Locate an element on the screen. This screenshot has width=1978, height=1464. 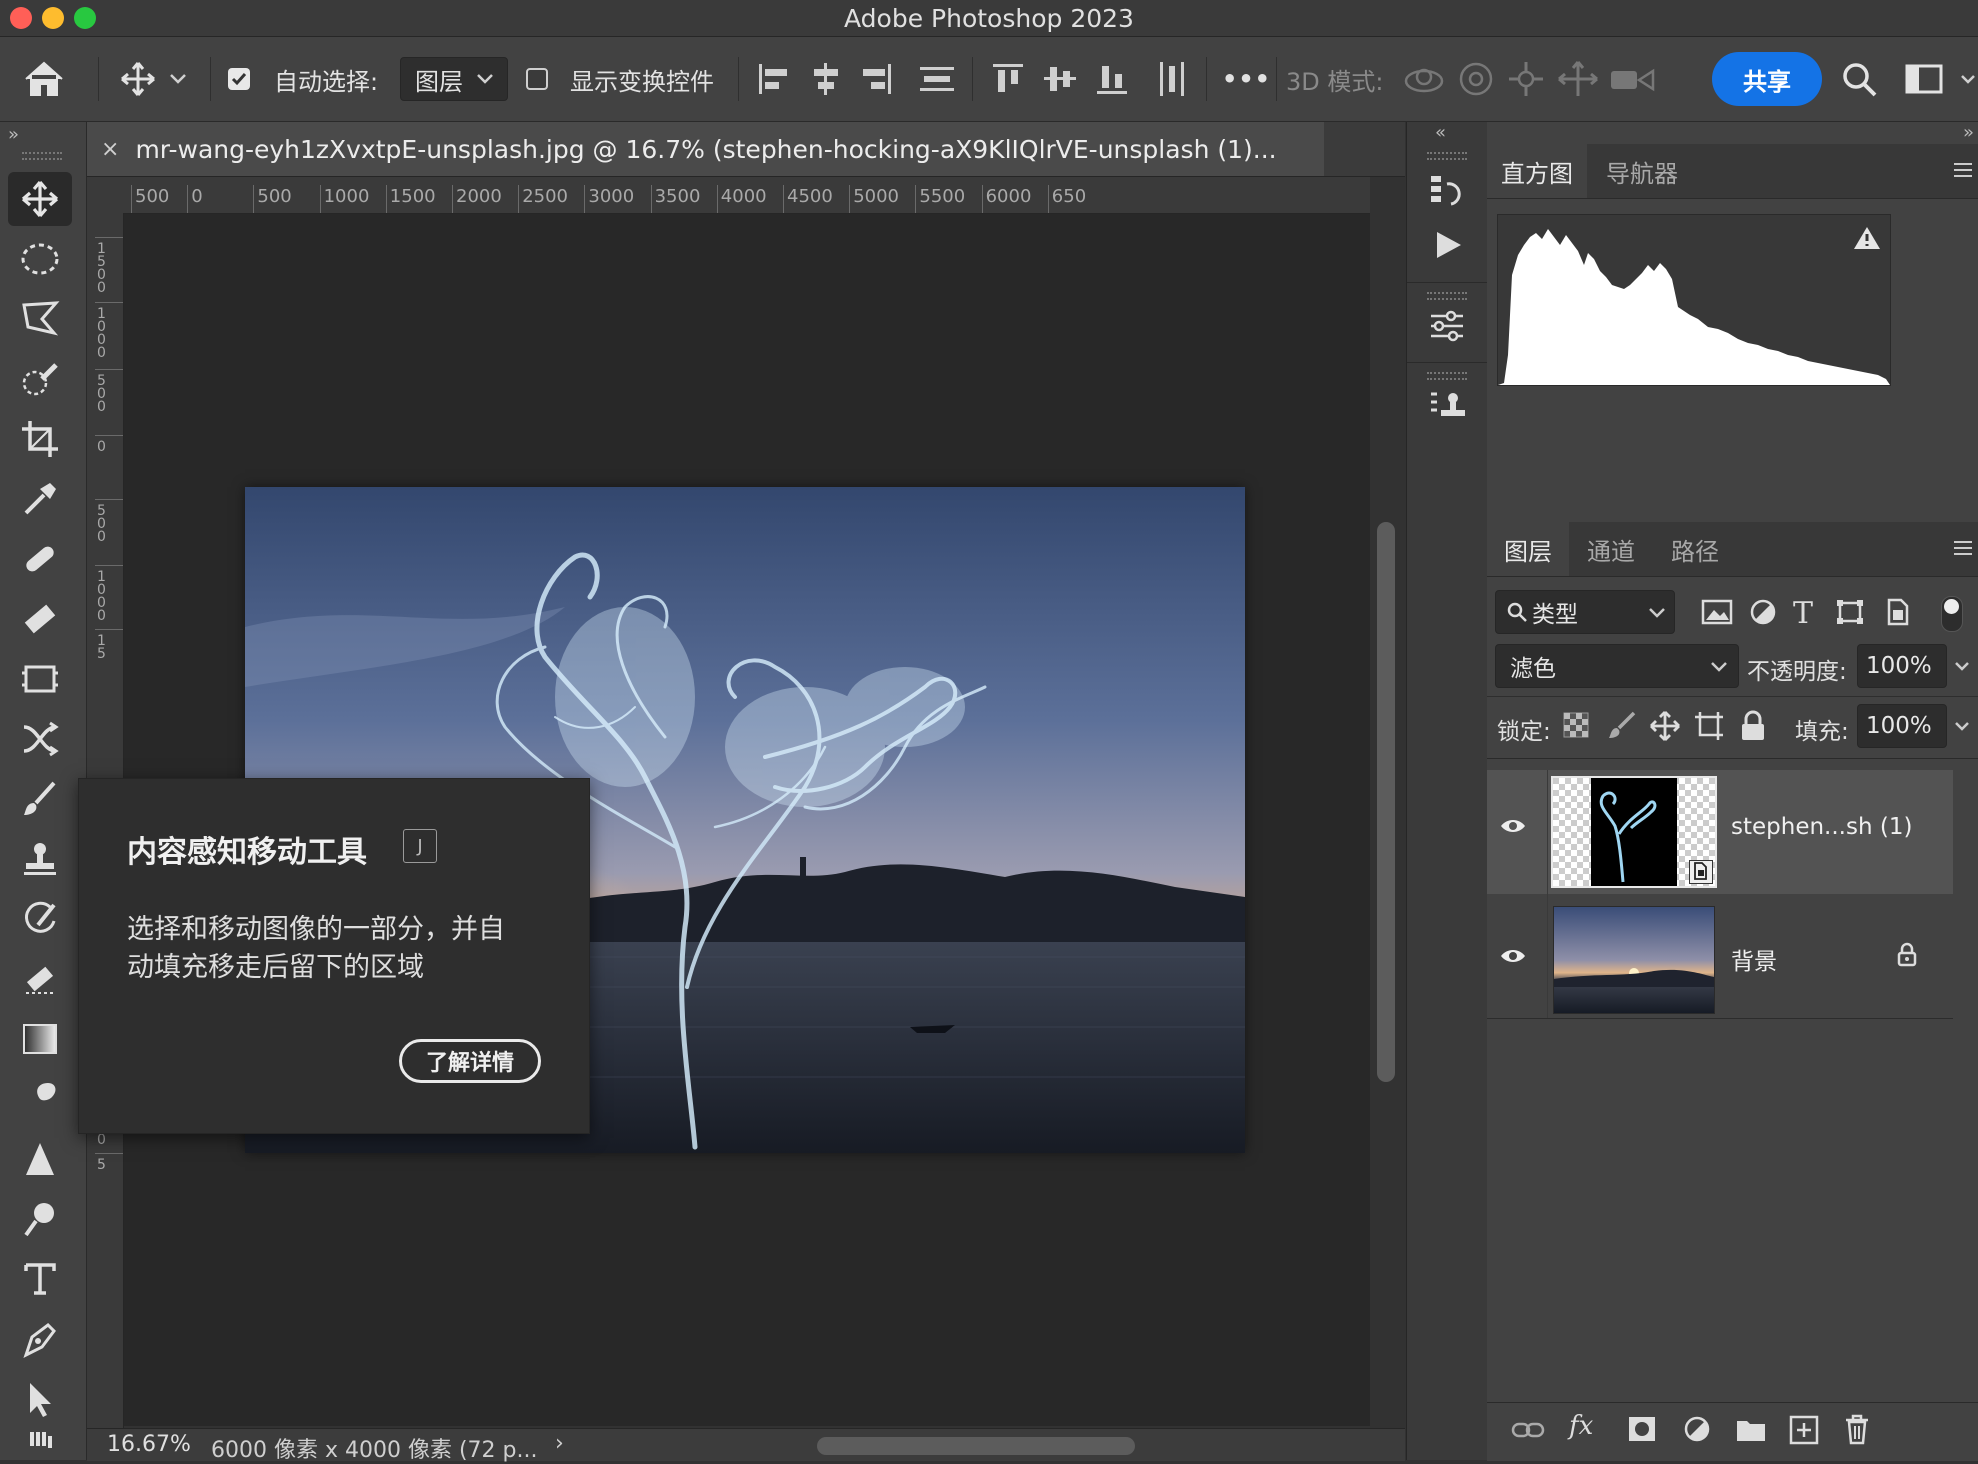
polygonal-lasso-tool is located at coordinates (40, 319).